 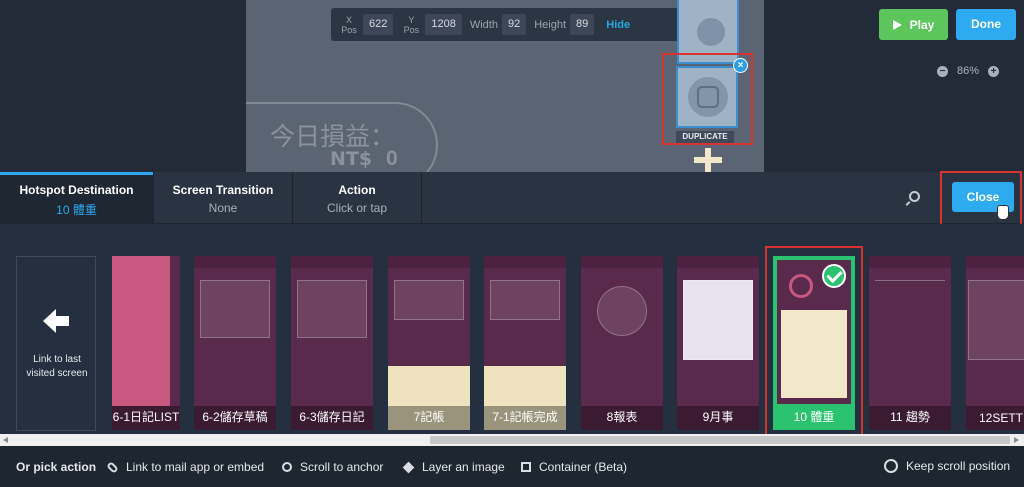 I want to click on anchor-icon, so click(x=287, y=467).